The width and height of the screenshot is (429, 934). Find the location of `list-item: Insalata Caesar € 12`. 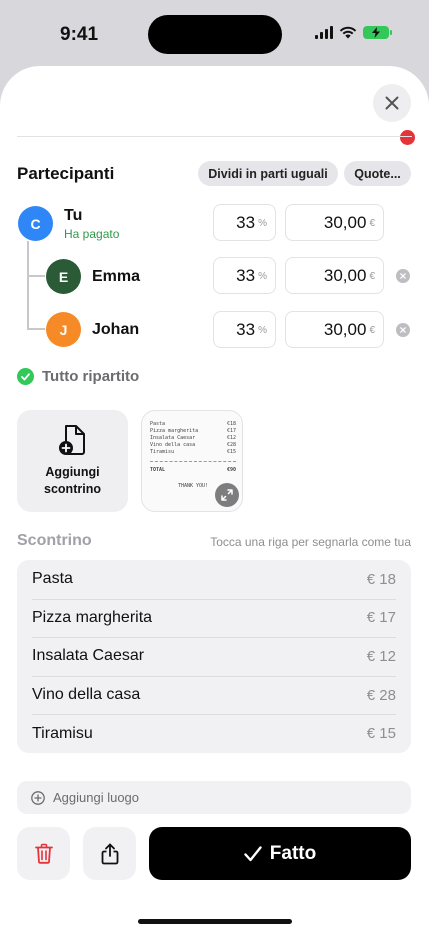

list-item: Insalata Caesar € 12 is located at coordinates (214, 656).